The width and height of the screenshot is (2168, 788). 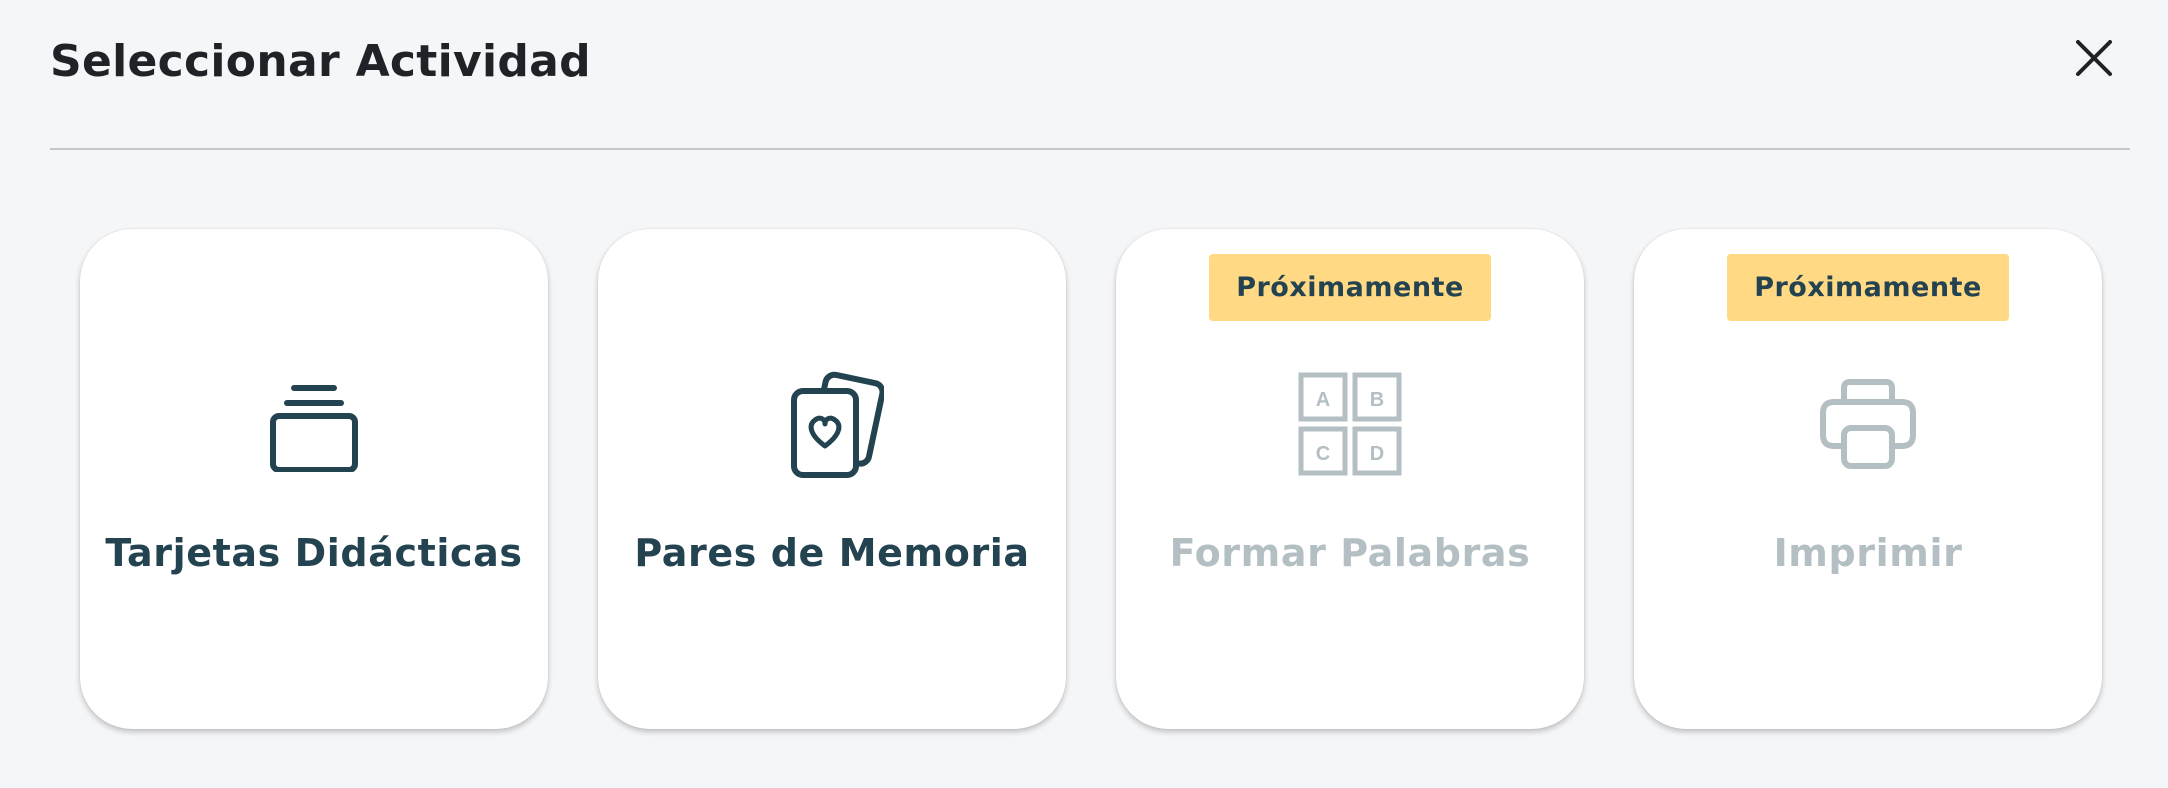 What do you see at coordinates (1868, 553) in the screenshot?
I see `activity-label: Imprimir` at bounding box center [1868, 553].